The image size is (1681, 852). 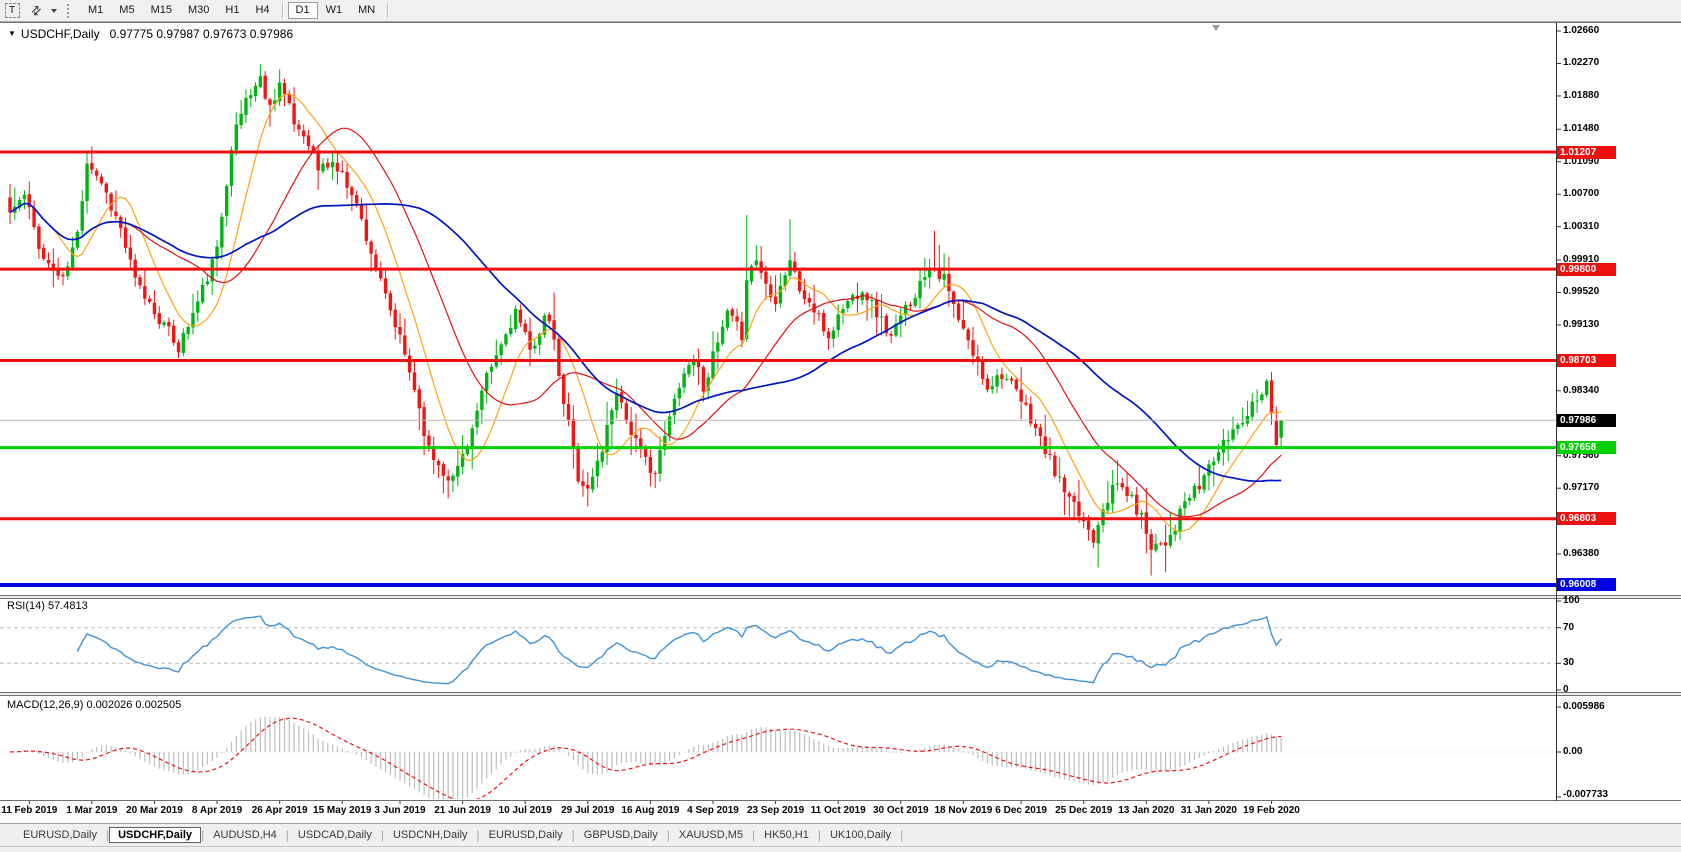 I want to click on chart-tab-usdcnh-daily: USDCNH,Daily, so click(x=430, y=835).